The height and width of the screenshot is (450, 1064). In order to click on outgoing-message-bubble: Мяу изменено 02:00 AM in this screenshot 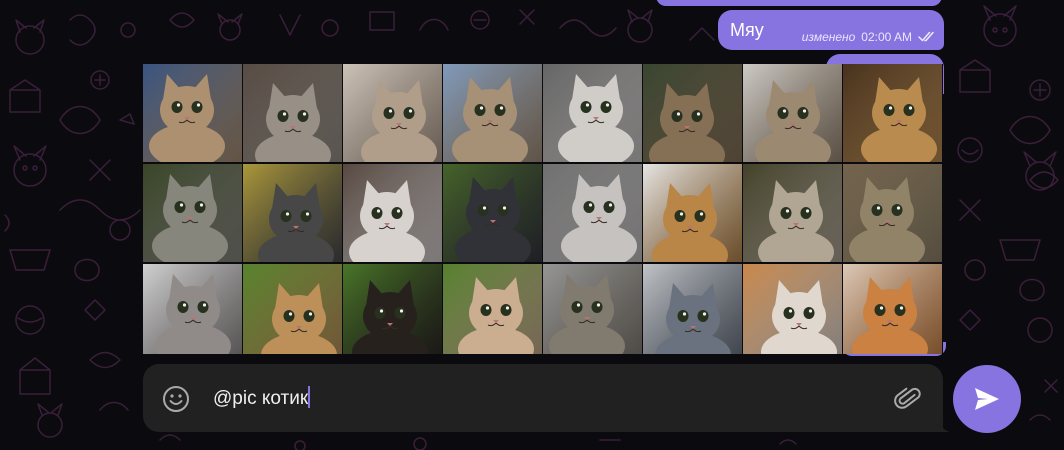, I will do `click(831, 30)`.